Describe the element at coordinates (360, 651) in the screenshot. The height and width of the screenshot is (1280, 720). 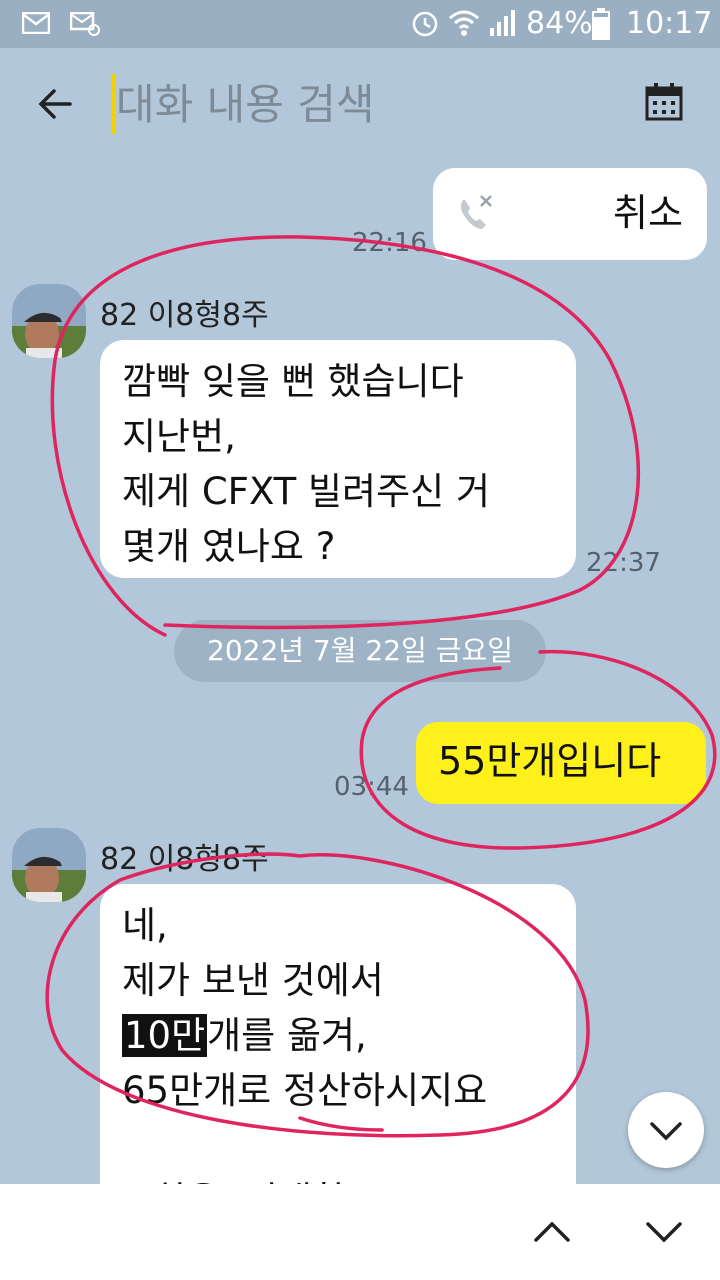
I see `date-divider: 2022년 7월 22일 금요일` at that location.